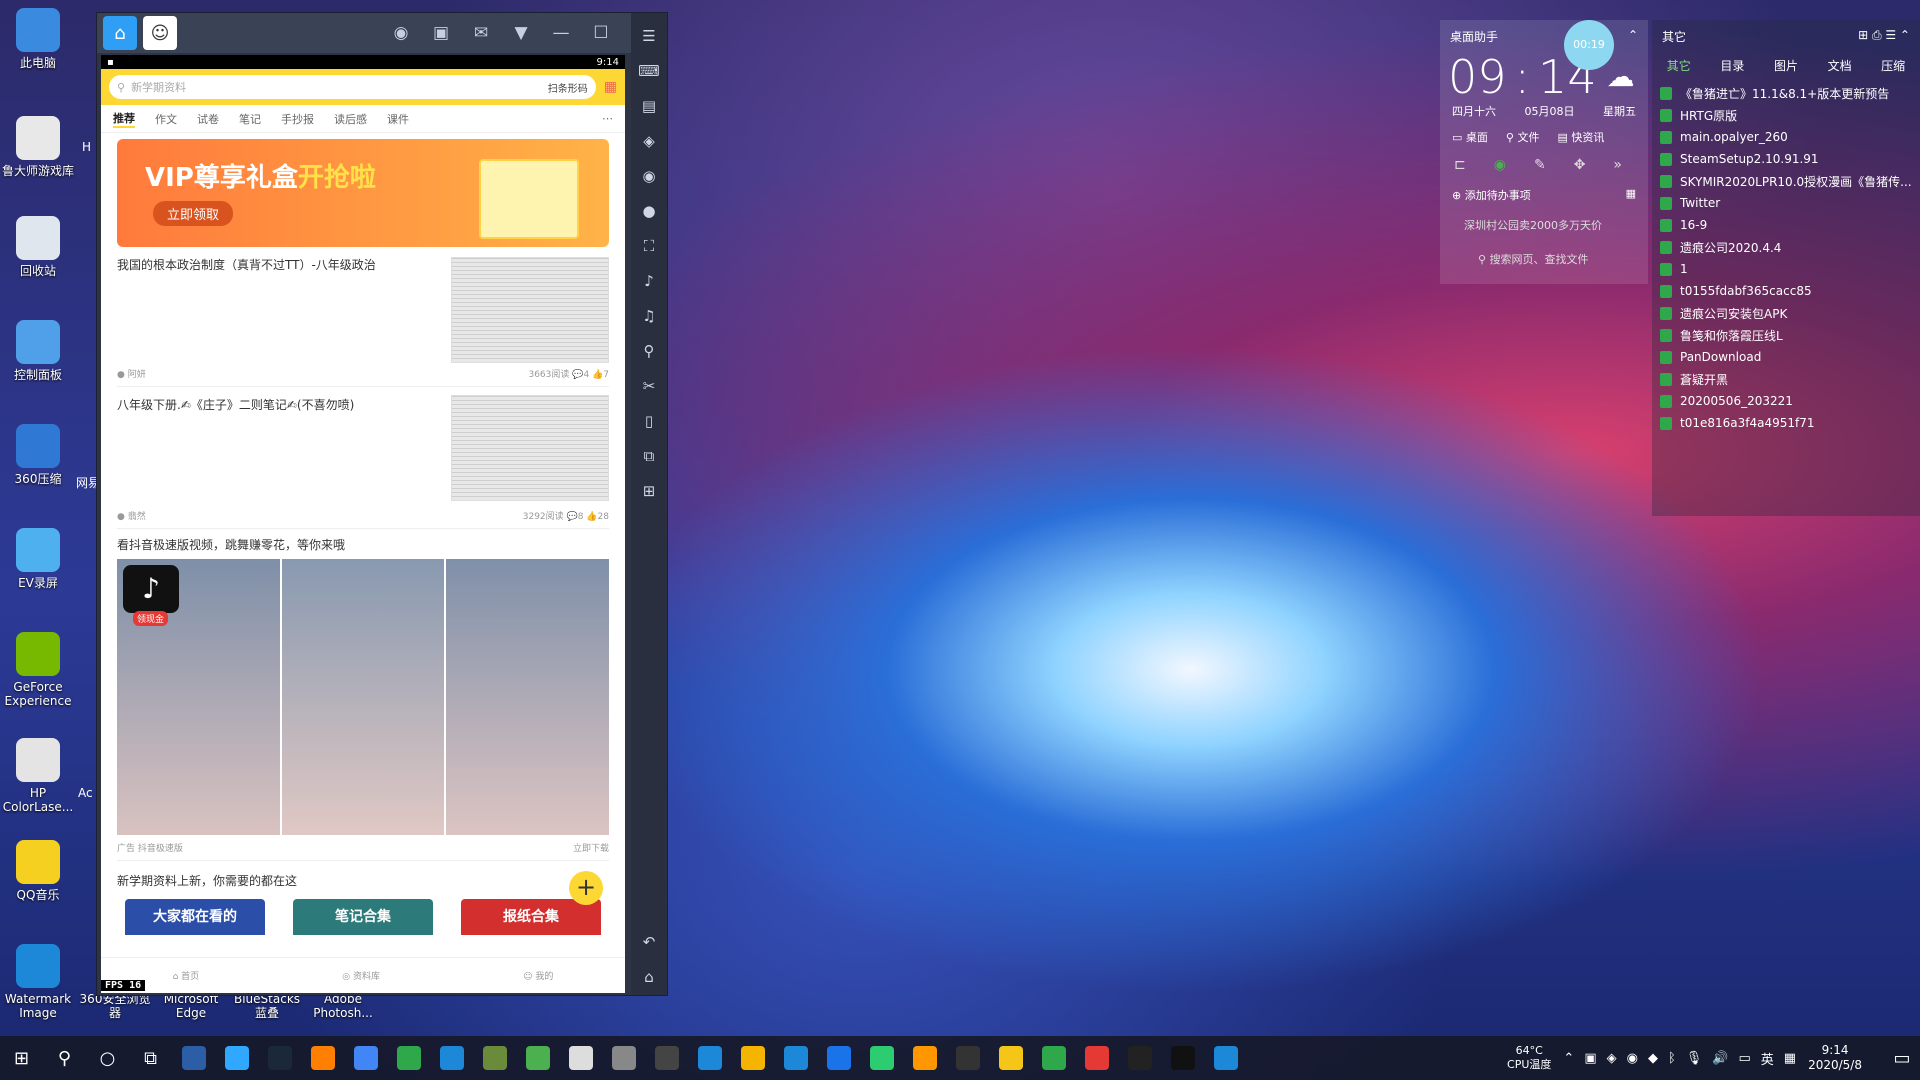 This screenshot has width=1920, height=1080. What do you see at coordinates (38, 871) in the screenshot?
I see `desktop-icon: QQ音乐` at bounding box center [38, 871].